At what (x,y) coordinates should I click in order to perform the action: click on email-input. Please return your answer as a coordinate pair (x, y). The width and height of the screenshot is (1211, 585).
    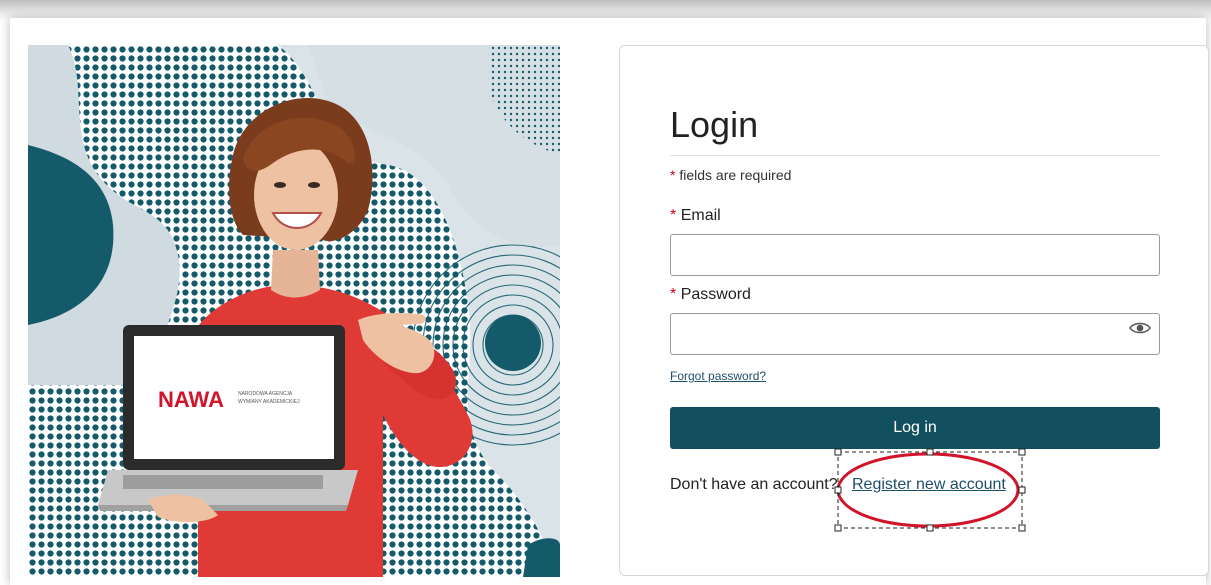
    Looking at the image, I should click on (915, 255).